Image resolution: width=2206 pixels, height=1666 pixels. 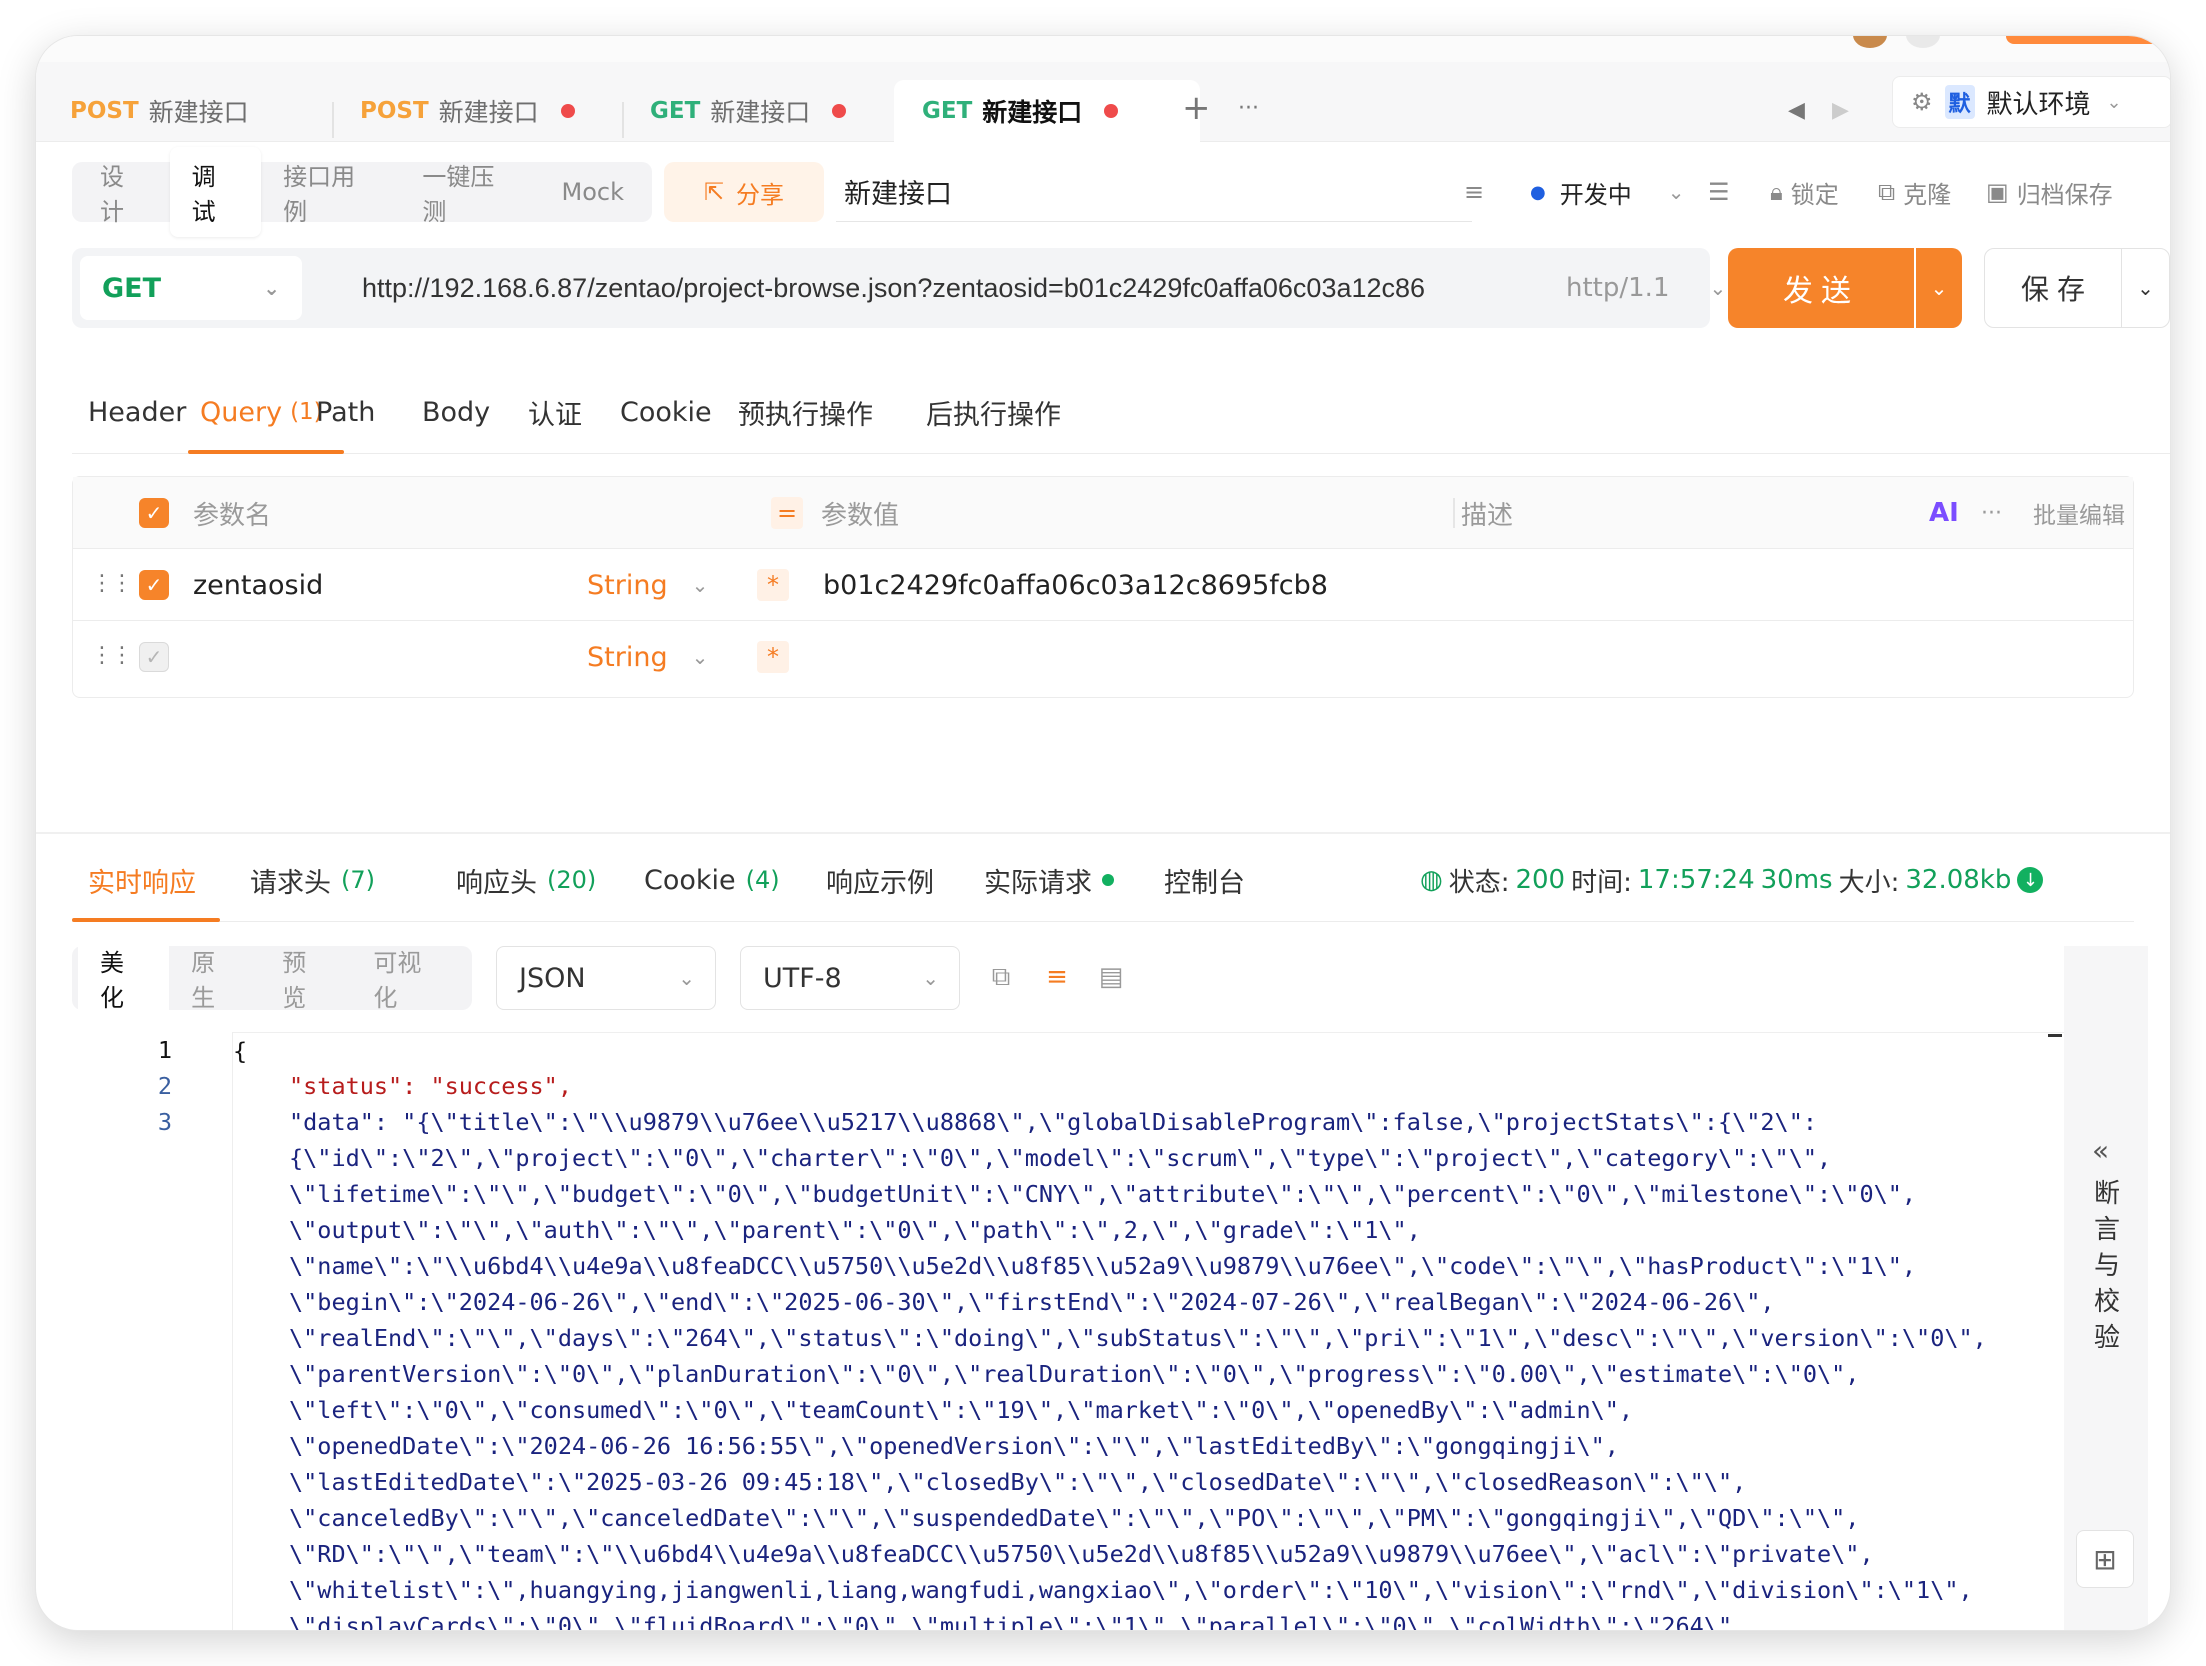 What do you see at coordinates (2079, 513) in the screenshot?
I see `bulk-edit-button: 批量编辑` at bounding box center [2079, 513].